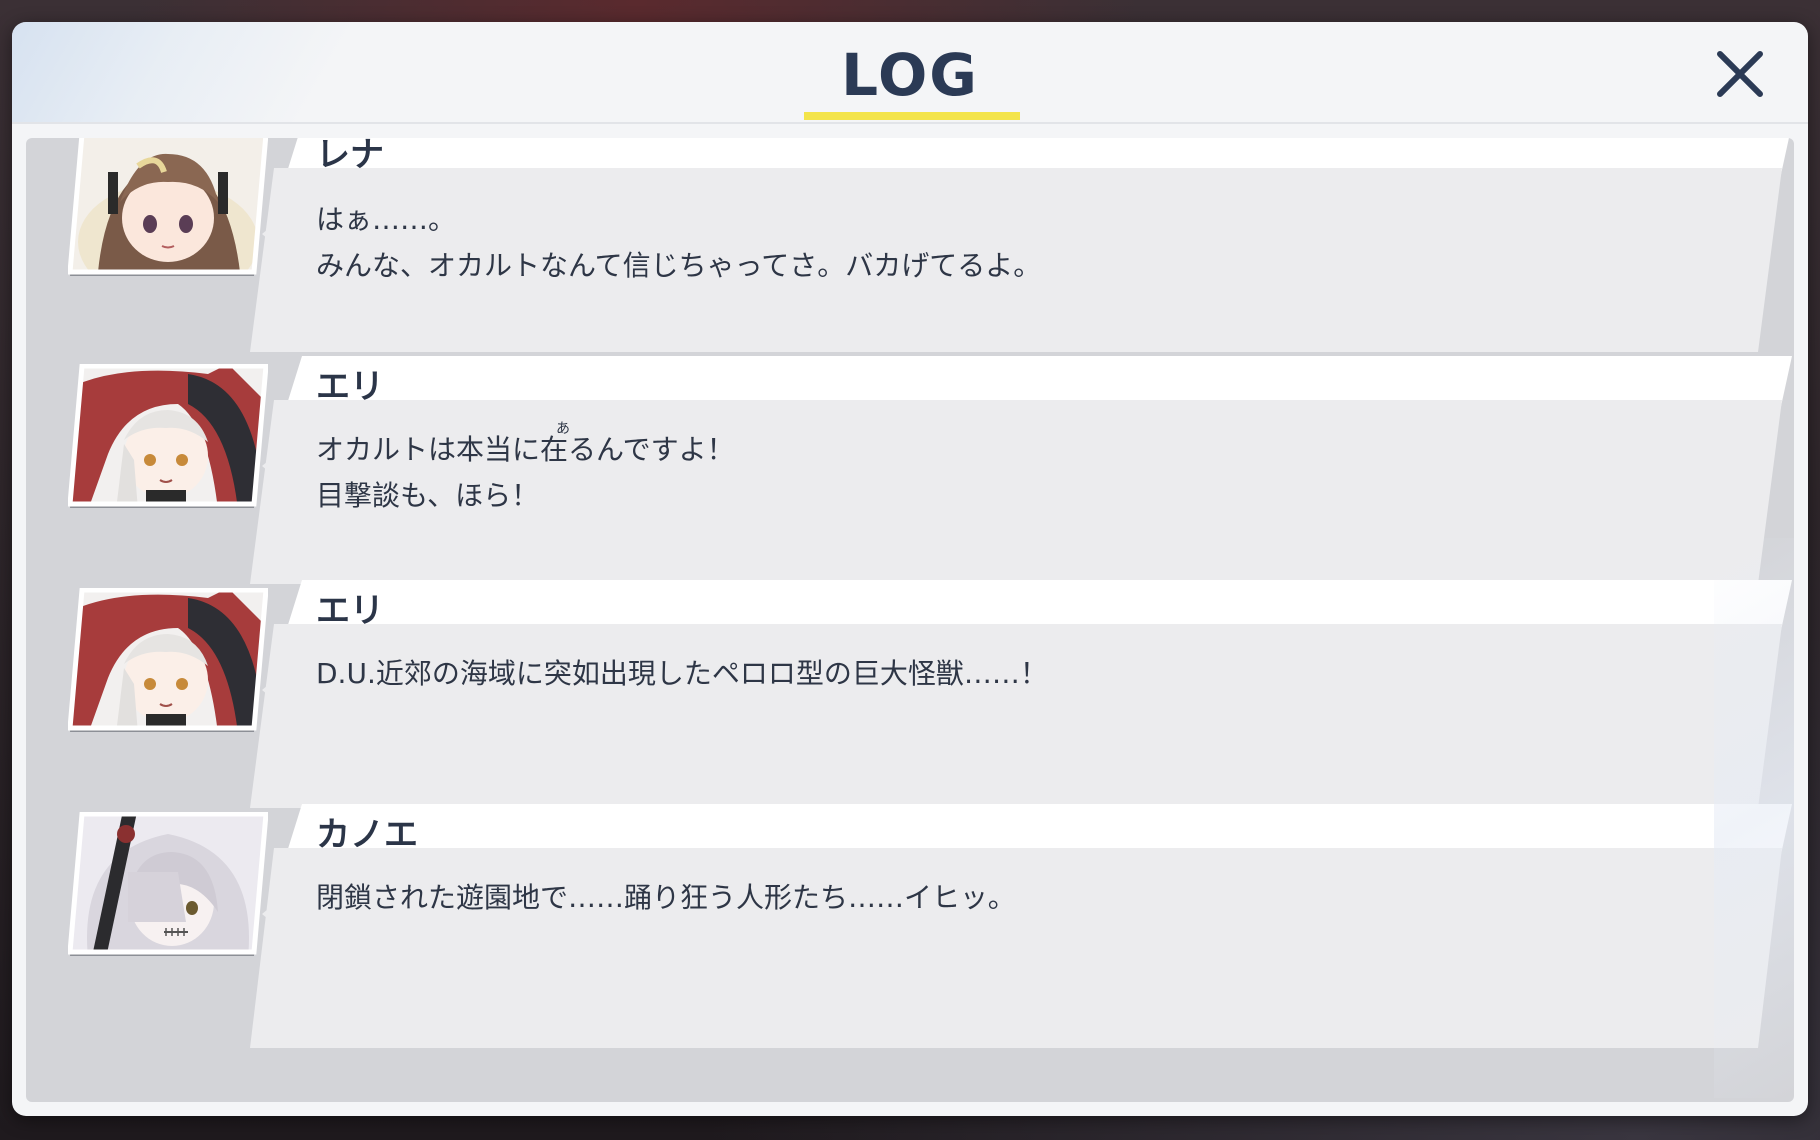 This screenshot has width=1820, height=1140. I want to click on dialogue-line: みんな、オカルトなんて信じちゃってさ。バカげてるよ。, so click(679, 265).